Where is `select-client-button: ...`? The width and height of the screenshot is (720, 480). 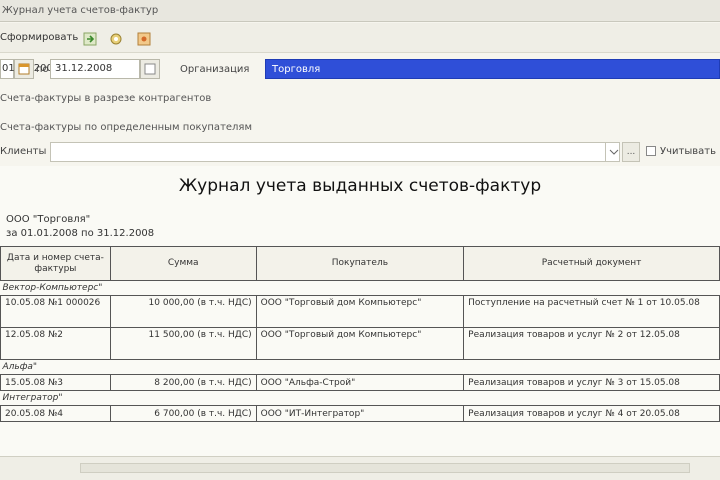
select-client-button: ... is located at coordinates (631, 152).